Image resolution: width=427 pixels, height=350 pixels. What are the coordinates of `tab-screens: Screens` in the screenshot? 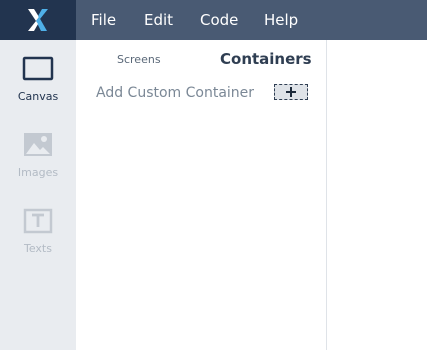 It's located at (139, 59).